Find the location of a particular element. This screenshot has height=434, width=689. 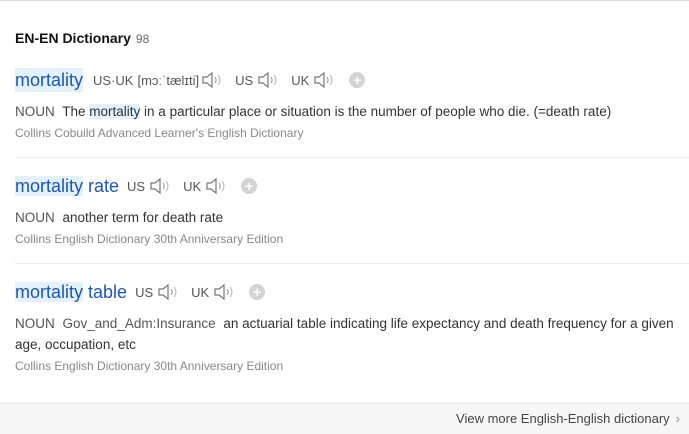

definition: NOUN another term for death rate is located at coordinates (345, 217).